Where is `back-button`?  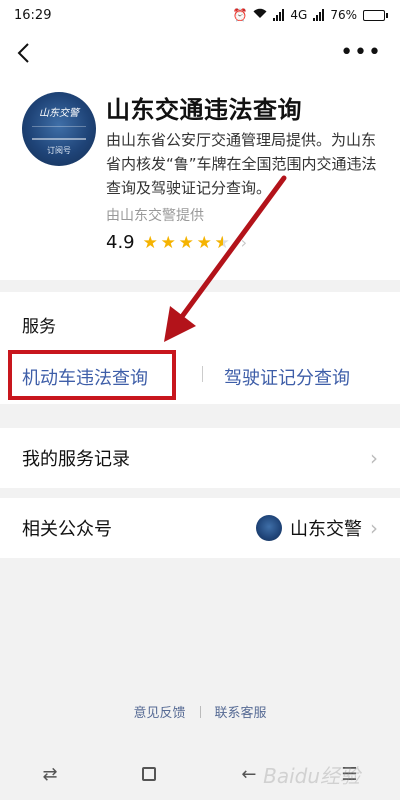
back-button is located at coordinates (27, 53).